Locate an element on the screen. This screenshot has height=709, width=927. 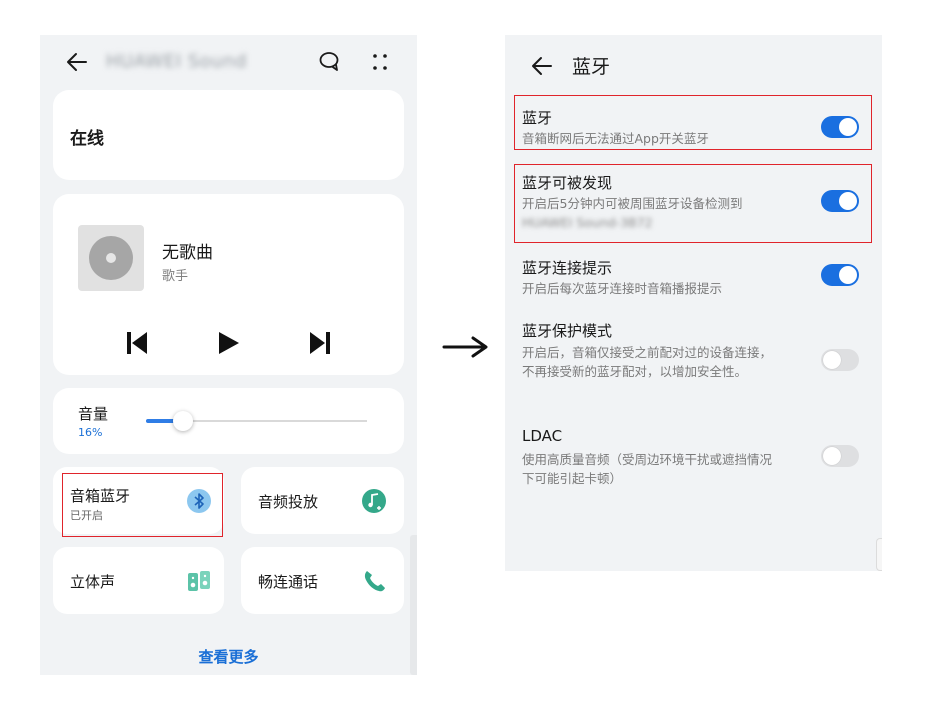
ldac-toggle is located at coordinates (840, 456).